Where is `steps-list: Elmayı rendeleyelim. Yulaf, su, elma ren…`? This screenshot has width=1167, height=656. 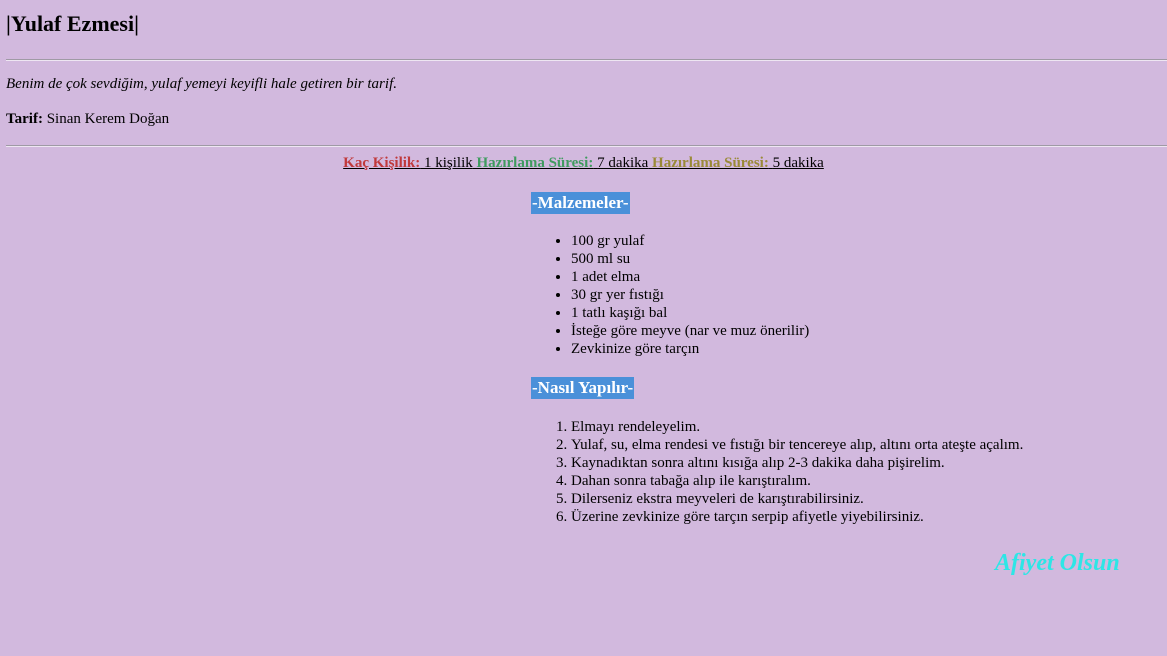
steps-list: Elmayı rendeleyelim. Yulaf, su, elma ren… is located at coordinates (777, 472).